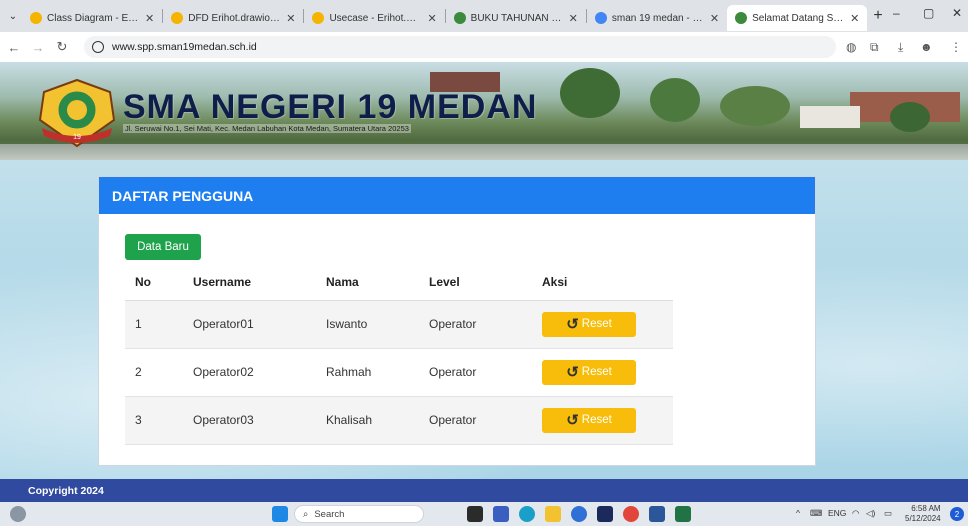 This screenshot has height=526, width=968. What do you see at coordinates (98, 47) in the screenshot?
I see `site-info-icon` at bounding box center [98, 47].